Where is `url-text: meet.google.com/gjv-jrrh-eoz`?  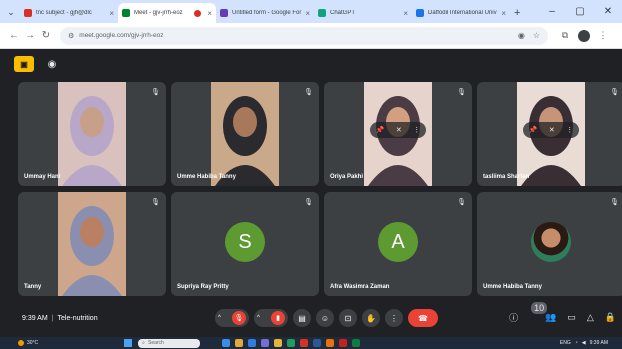
url-text: meet.google.com/gjv-jrrh-eoz is located at coordinates (121, 35).